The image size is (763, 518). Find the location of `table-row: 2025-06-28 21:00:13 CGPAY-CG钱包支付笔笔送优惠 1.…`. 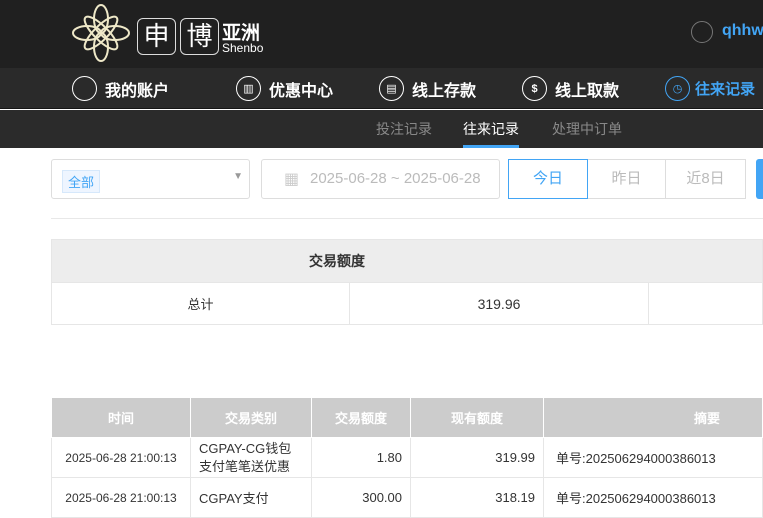

table-row: 2025-06-28 21:00:13 CGPAY-CG钱包支付笔笔送优惠 1.… is located at coordinates (407, 457).